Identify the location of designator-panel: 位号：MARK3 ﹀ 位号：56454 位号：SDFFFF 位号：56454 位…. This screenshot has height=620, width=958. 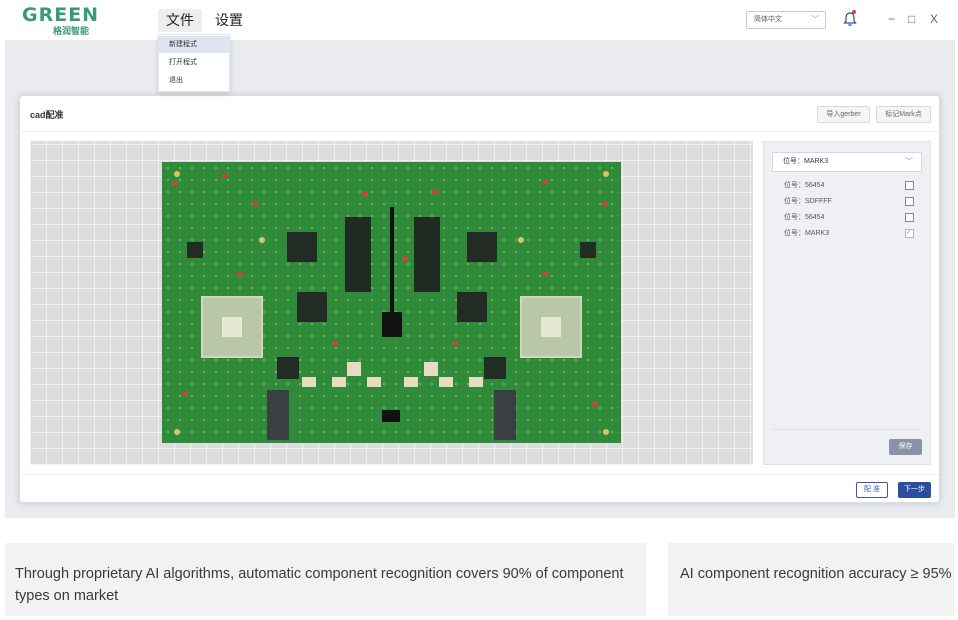
(847, 303).